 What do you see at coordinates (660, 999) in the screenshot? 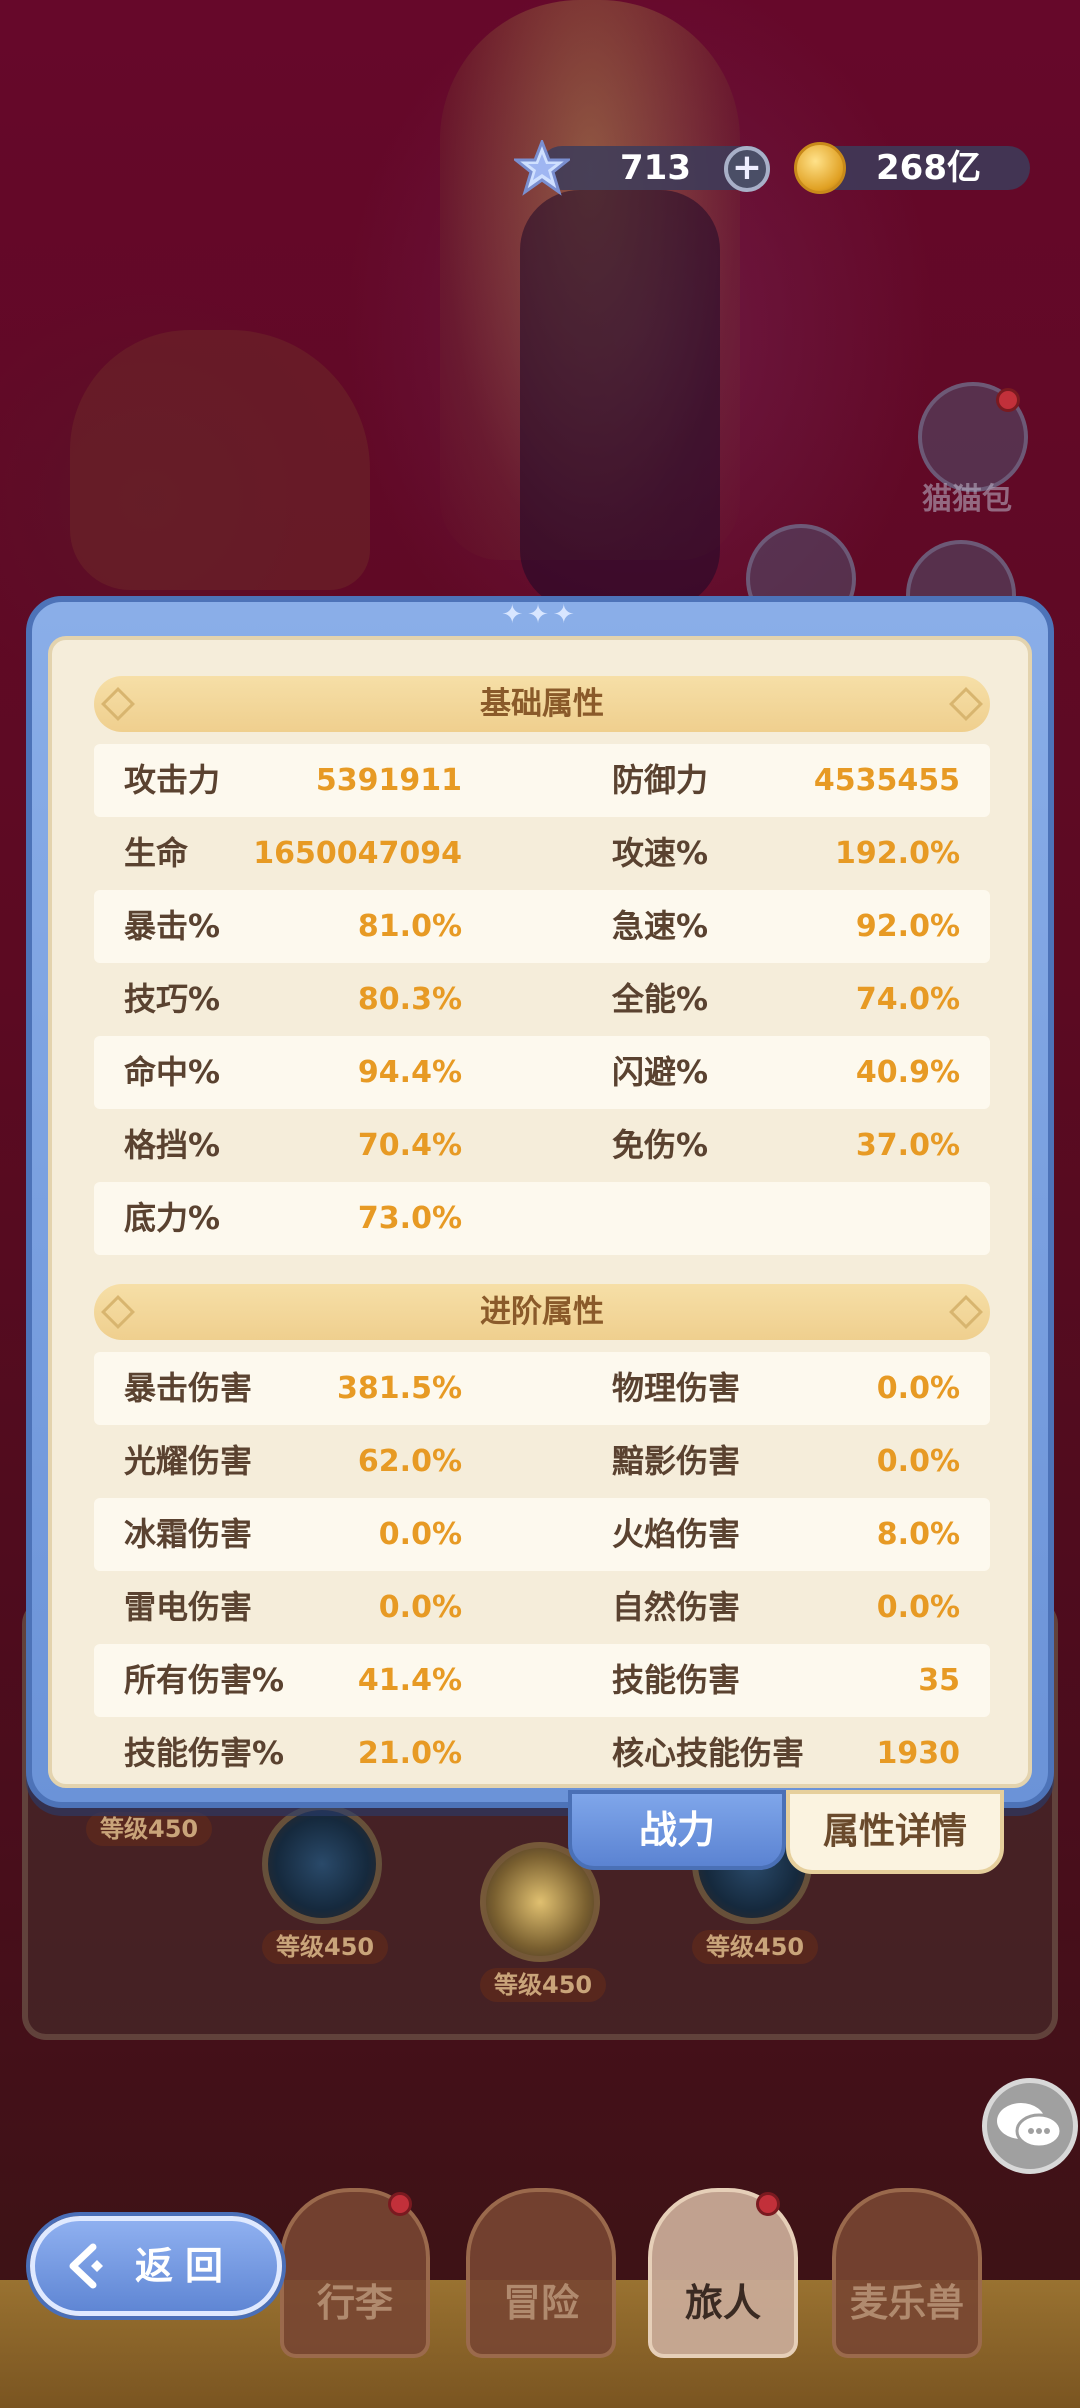
I see `attribute-label: 全能%` at bounding box center [660, 999].